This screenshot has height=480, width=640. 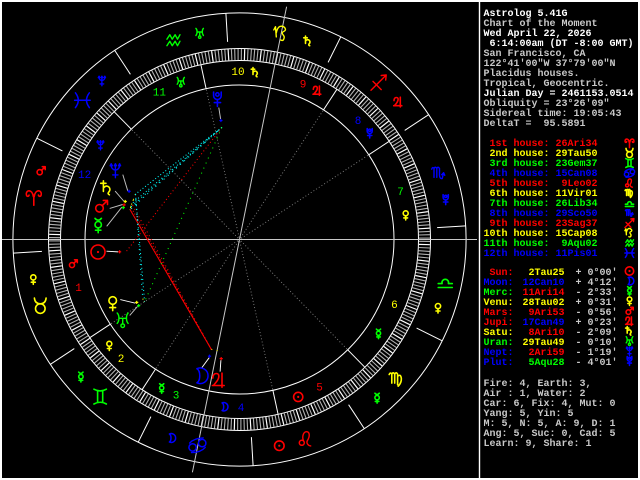 What do you see at coordinates (394, 306) in the screenshot?
I see `svg-text: 6` at bounding box center [394, 306].